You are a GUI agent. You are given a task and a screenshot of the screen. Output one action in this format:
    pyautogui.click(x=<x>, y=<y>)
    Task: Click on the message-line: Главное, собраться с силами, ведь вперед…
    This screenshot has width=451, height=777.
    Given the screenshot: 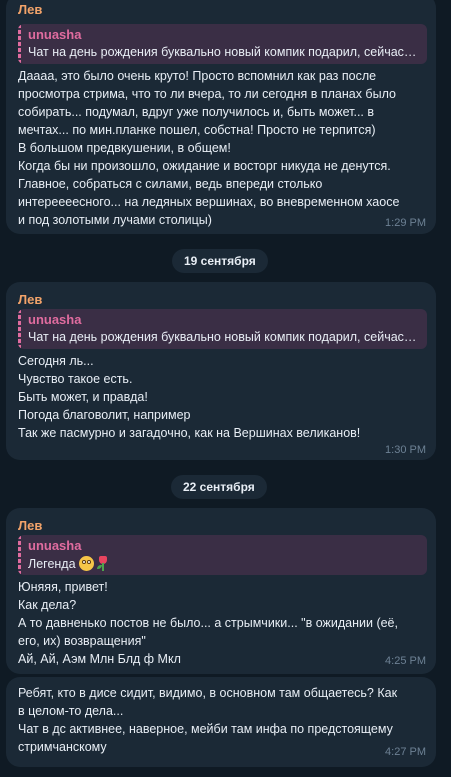 What is the action you would take?
    pyautogui.click(x=170, y=184)
    